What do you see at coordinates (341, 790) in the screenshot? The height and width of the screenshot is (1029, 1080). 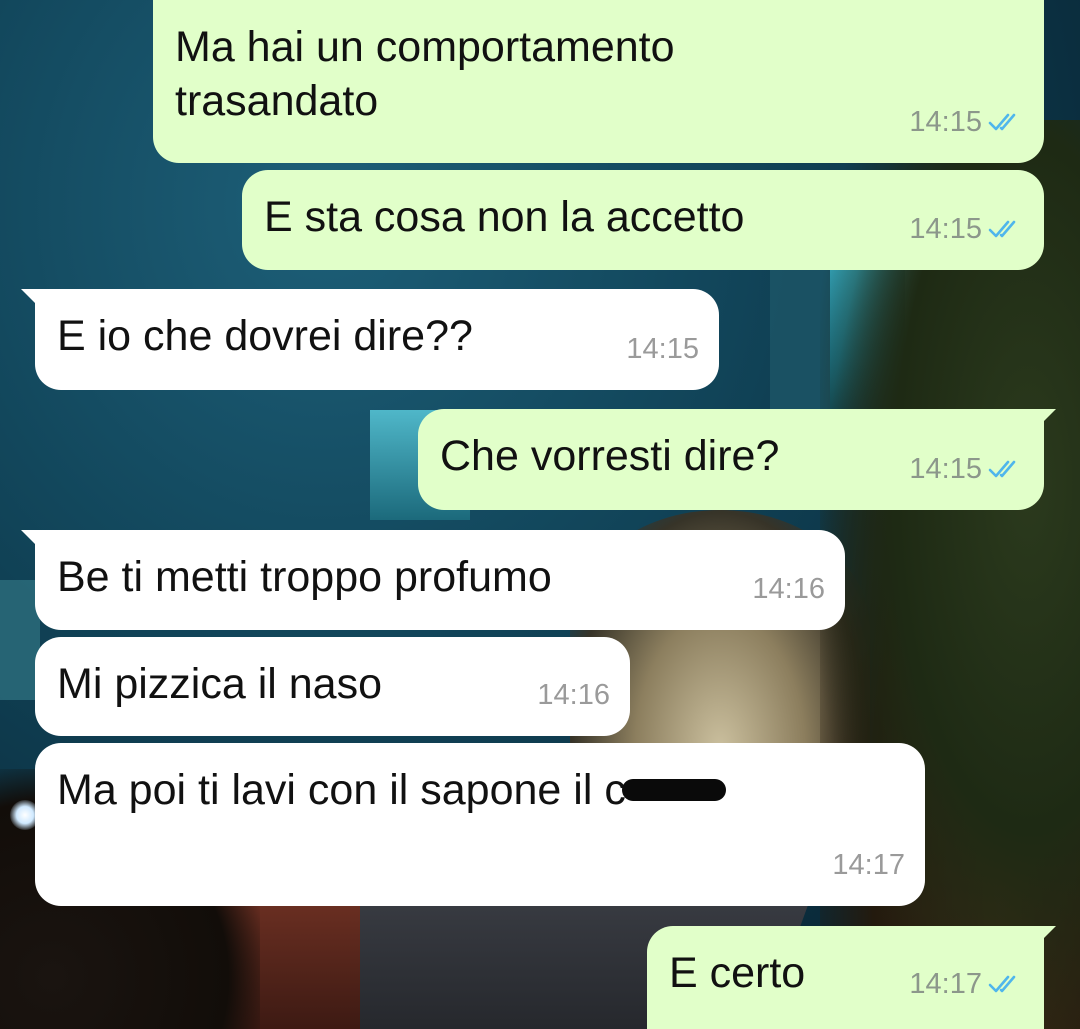 I see `message-text-visible: Ma poi ti lavi con il sapone il c` at bounding box center [341, 790].